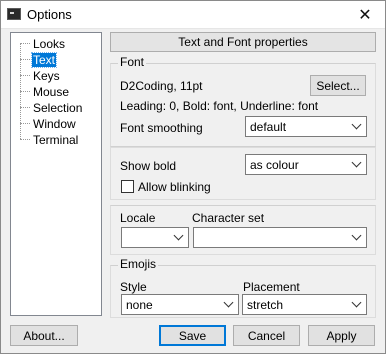  Describe the element at coordinates (274, 165) in the screenshot. I see `show-bold-value: as colour` at that location.